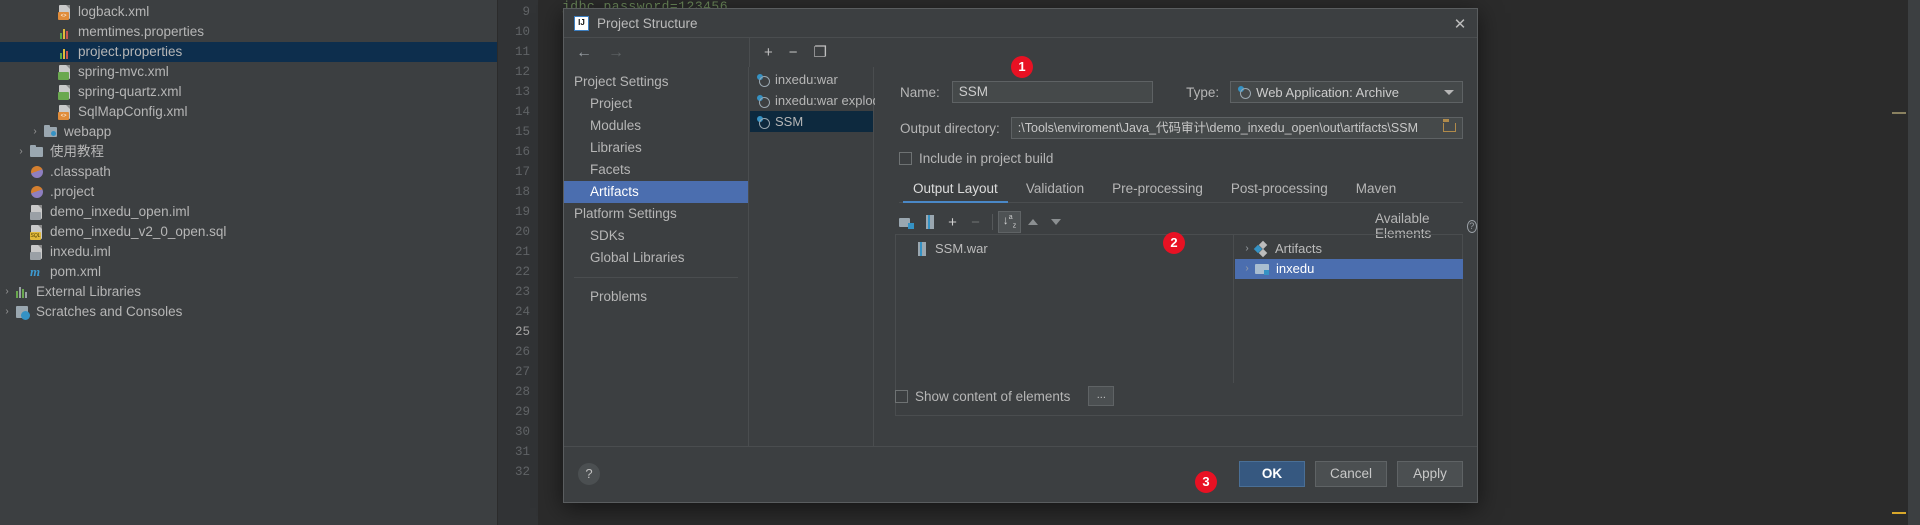 Image resolution: width=1920 pixels, height=525 pixels. What do you see at coordinates (1055, 191) in the screenshot?
I see `tab-validation: Validation` at bounding box center [1055, 191].